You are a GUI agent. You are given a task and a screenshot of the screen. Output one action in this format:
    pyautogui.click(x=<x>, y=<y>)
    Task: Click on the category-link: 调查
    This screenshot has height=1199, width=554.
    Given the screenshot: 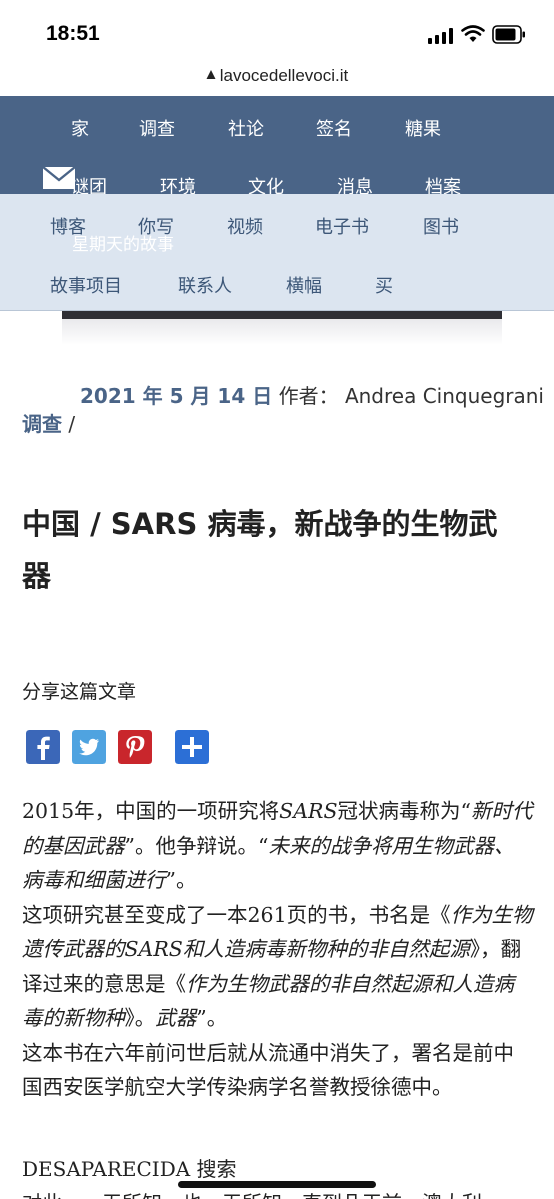 What is the action you would take?
    pyautogui.click(x=42, y=424)
    